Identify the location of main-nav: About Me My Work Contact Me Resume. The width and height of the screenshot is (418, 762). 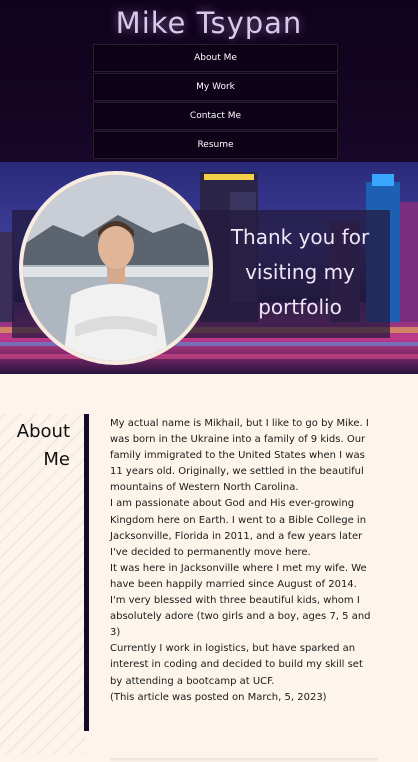
(215, 102).